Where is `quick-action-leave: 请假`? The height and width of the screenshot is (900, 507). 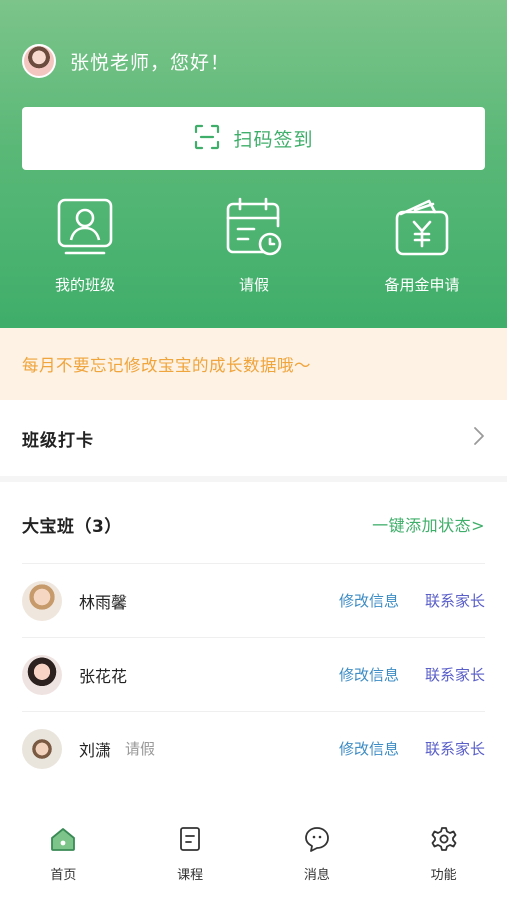 quick-action-leave: 请假 is located at coordinates (254, 245).